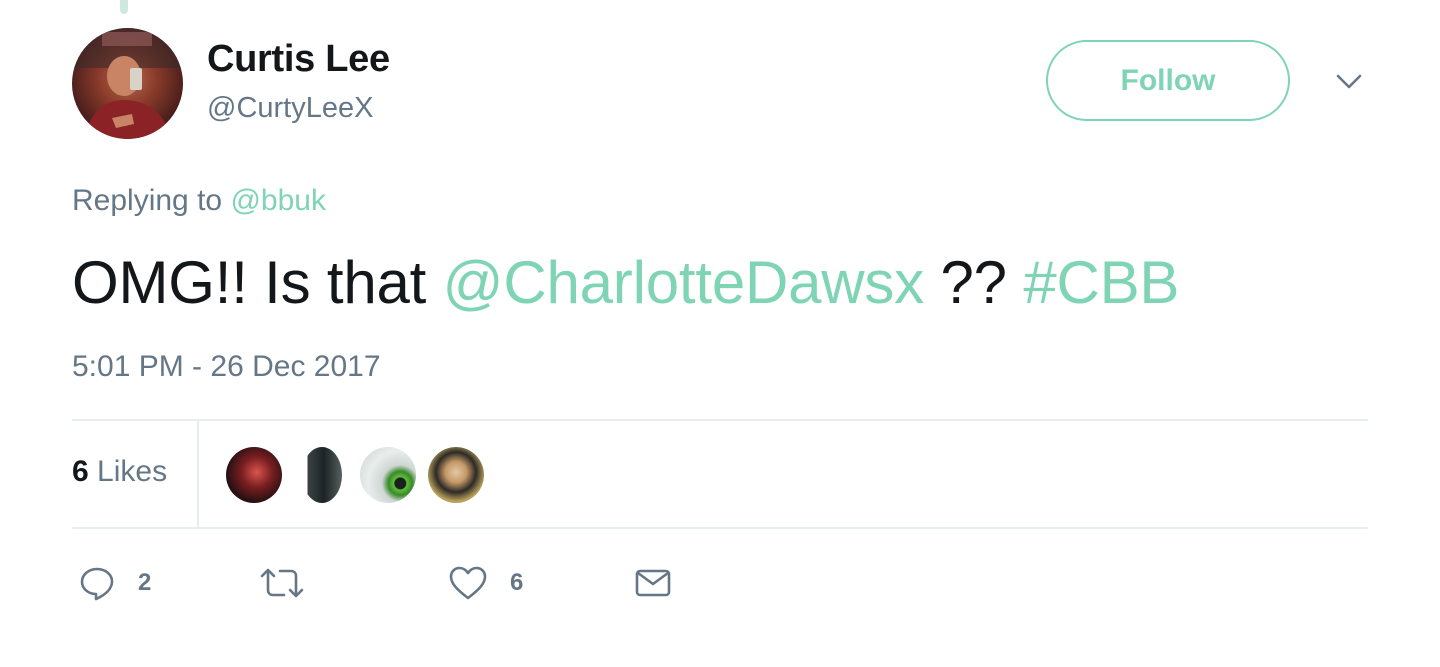 This screenshot has height=667, width=1440. I want to click on author-handle: @CurtyLeeX, so click(290, 108).